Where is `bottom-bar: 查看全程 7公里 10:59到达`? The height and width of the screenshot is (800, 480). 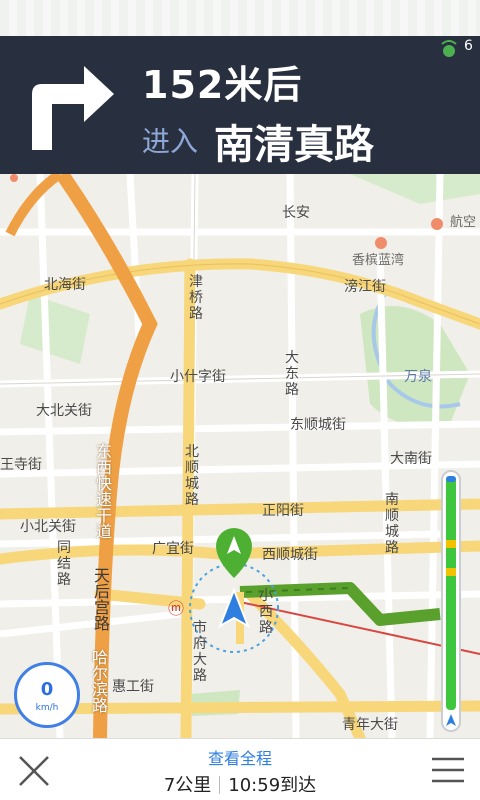 bottom-bar: 查看全程 7公里 10:59到达 is located at coordinates (240, 769).